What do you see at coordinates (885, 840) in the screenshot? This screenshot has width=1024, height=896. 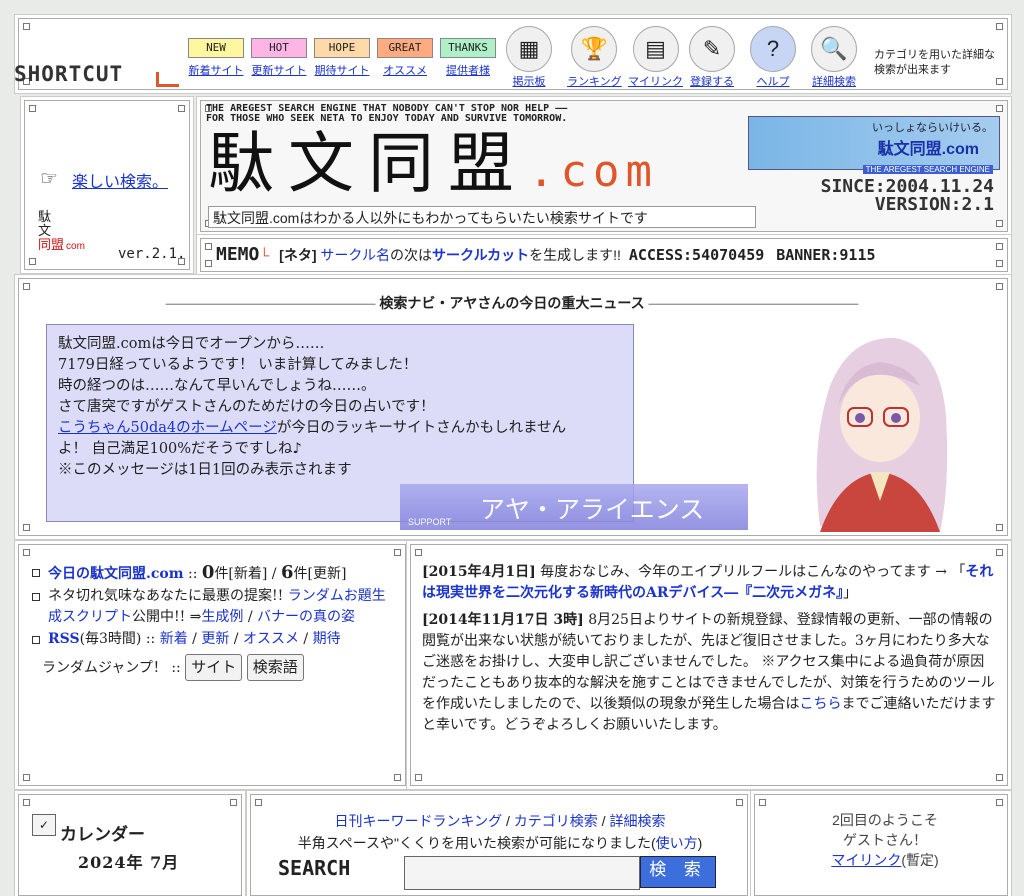 I see `welcome-box: 2回目のようこそ ゲストさん！ マイリンク(暫定)` at bounding box center [885, 840].